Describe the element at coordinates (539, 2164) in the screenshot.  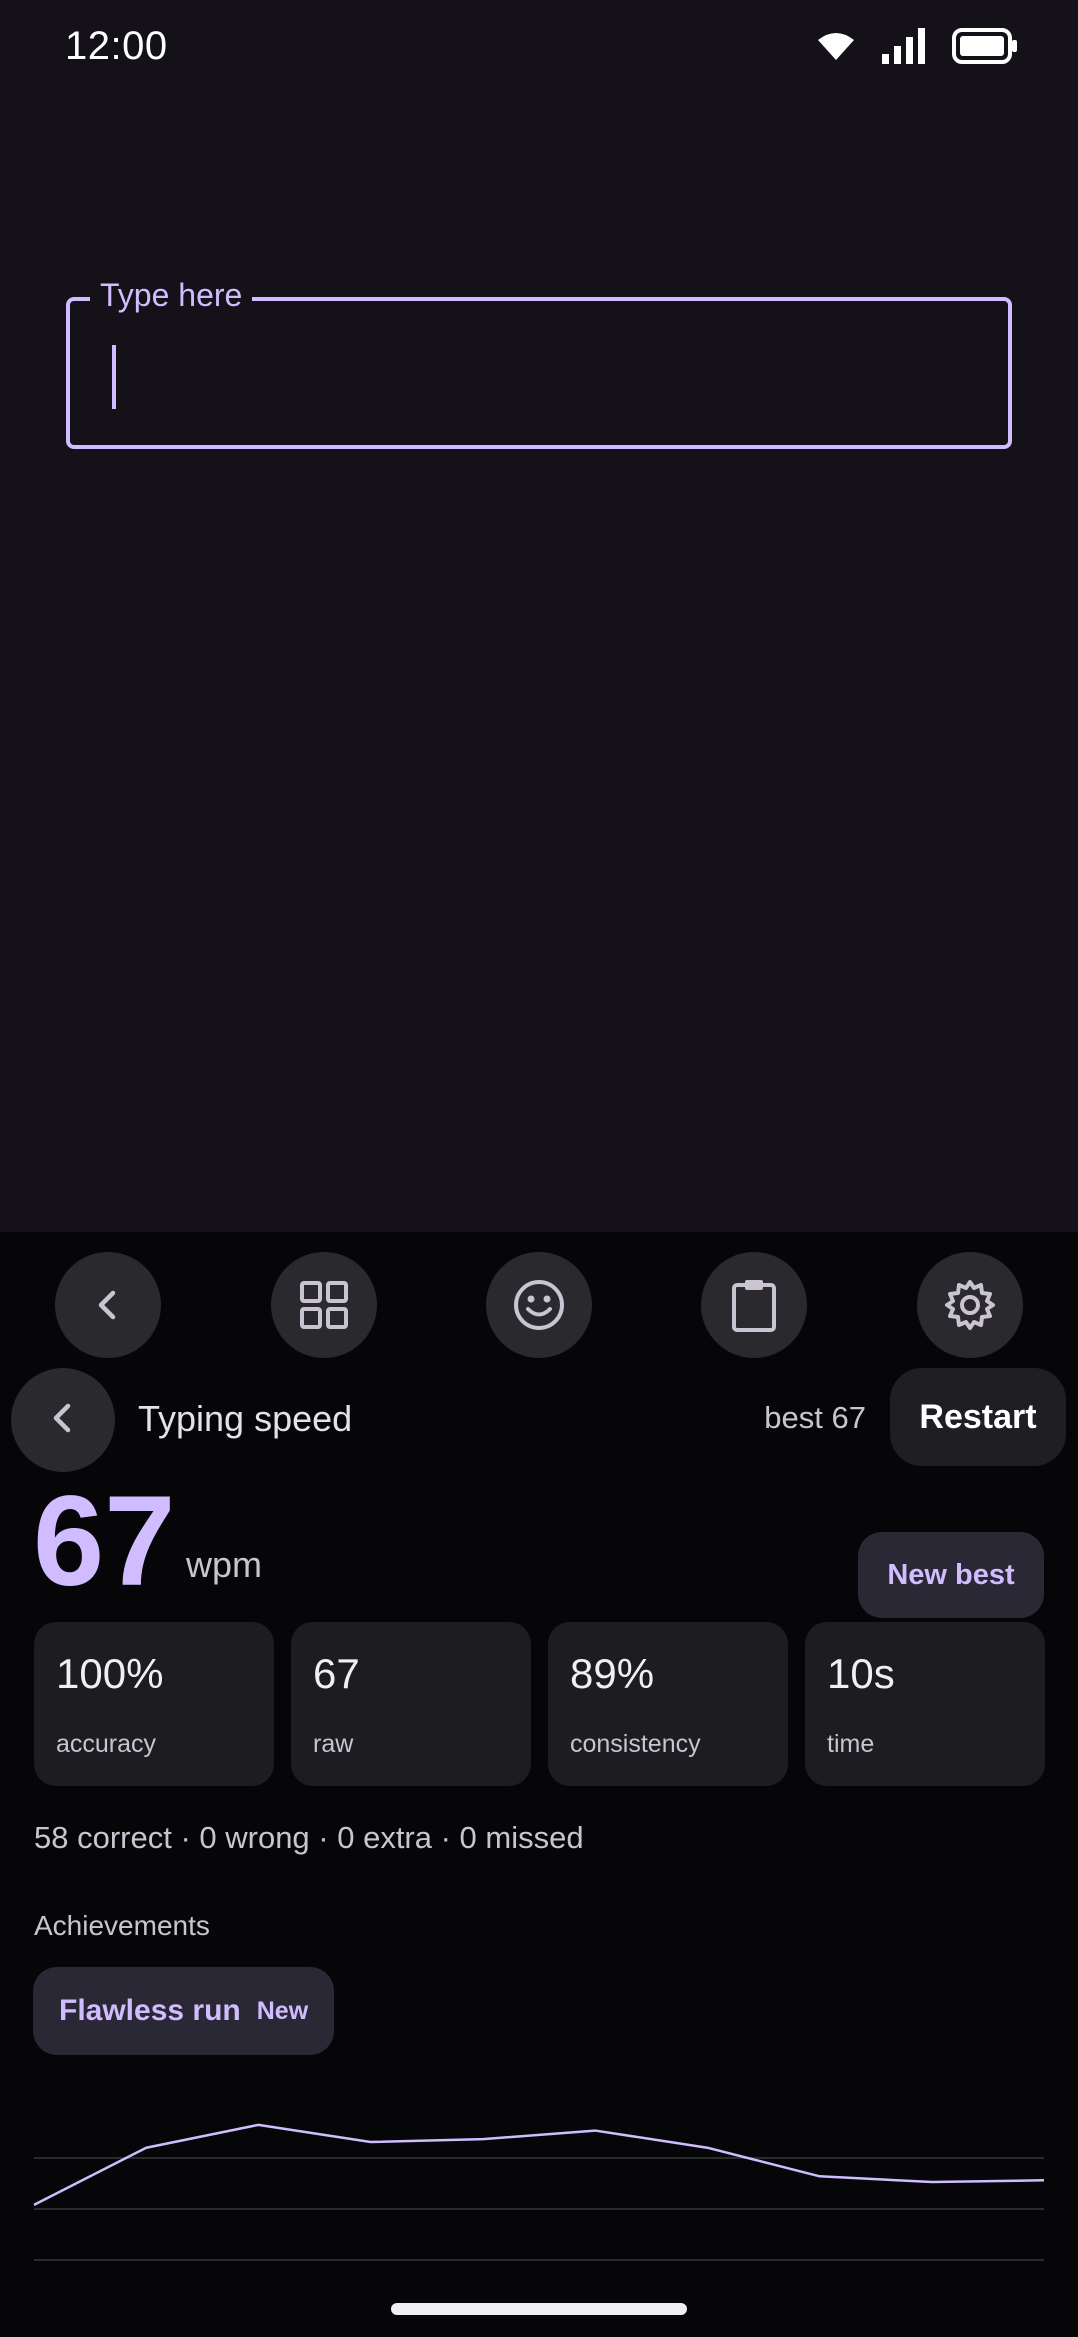
I see `chart-series-line` at that location.